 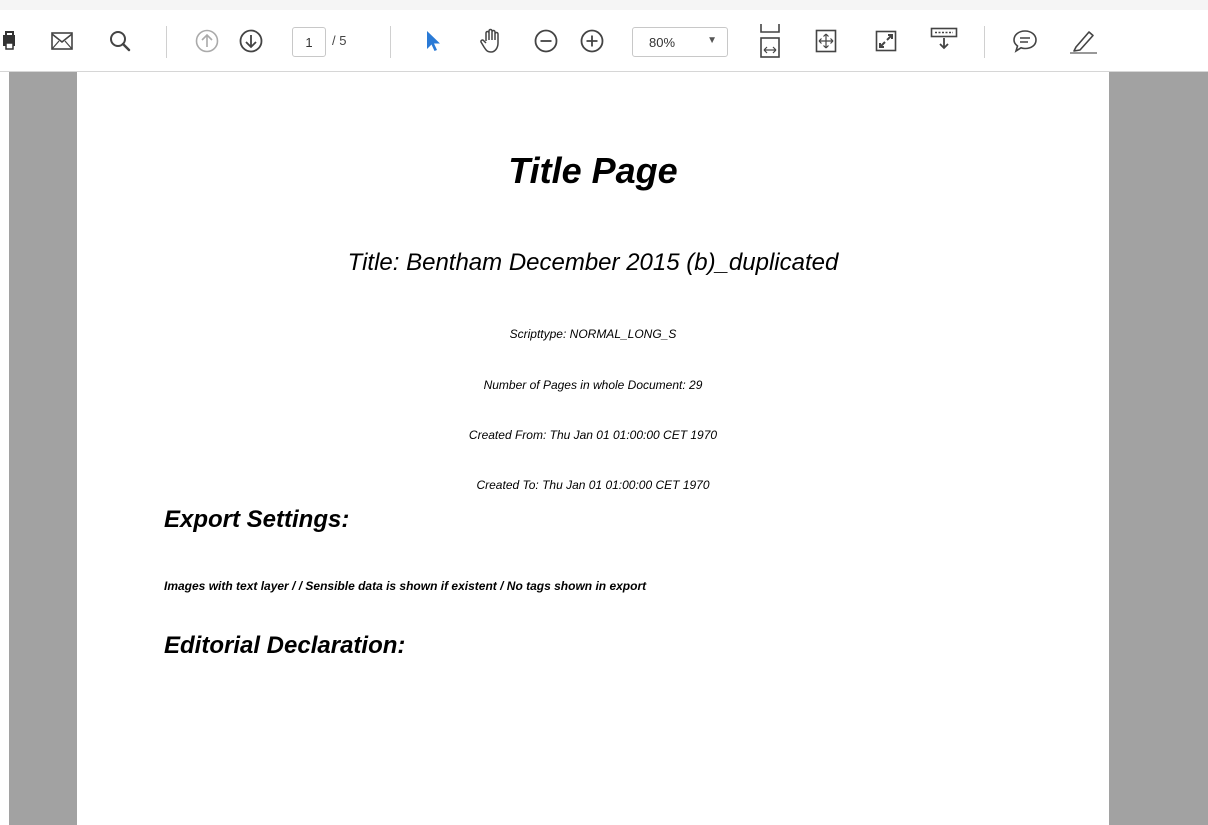 What do you see at coordinates (680, 42) in the screenshot?
I see `zoom-select: 80% ▼` at bounding box center [680, 42].